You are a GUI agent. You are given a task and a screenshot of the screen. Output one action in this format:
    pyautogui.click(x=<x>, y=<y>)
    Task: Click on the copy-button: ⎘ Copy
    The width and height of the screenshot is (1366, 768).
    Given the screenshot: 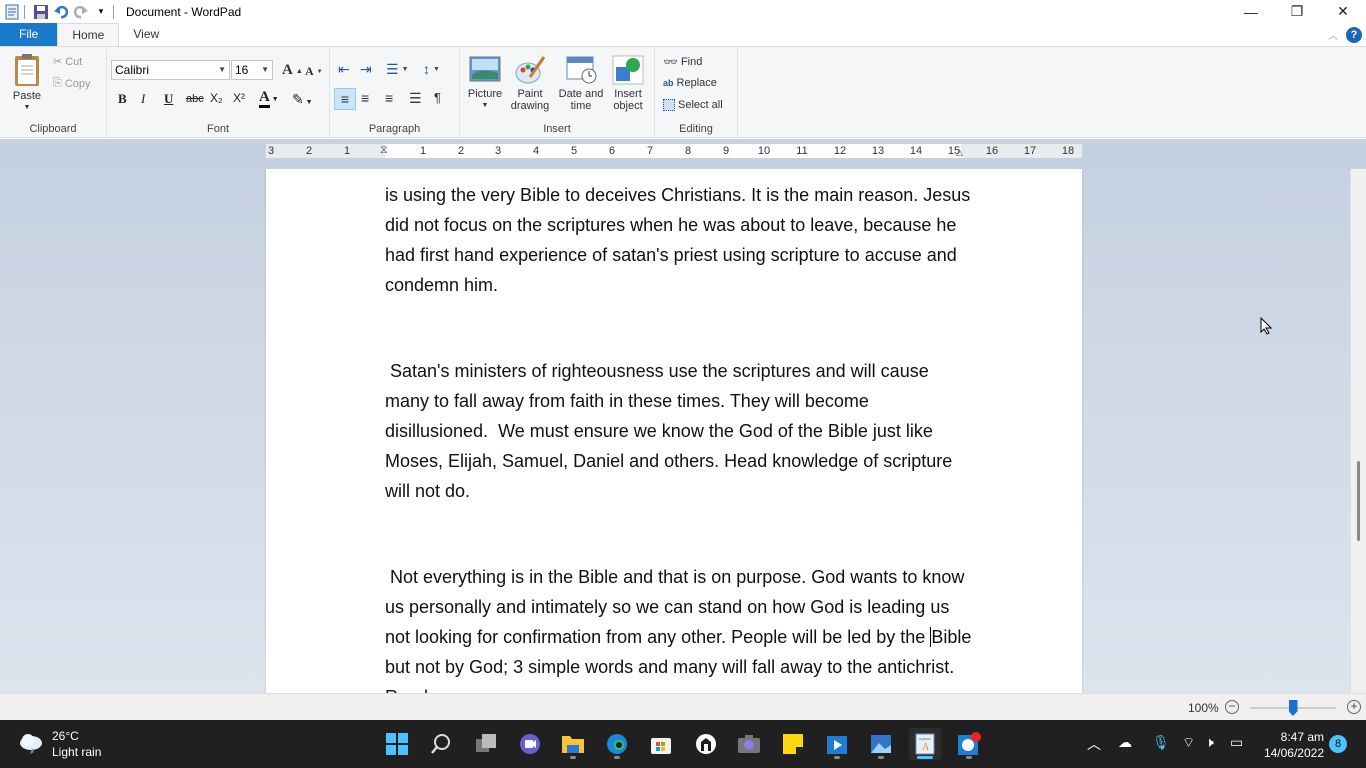 What is the action you would take?
    pyautogui.click(x=72, y=83)
    